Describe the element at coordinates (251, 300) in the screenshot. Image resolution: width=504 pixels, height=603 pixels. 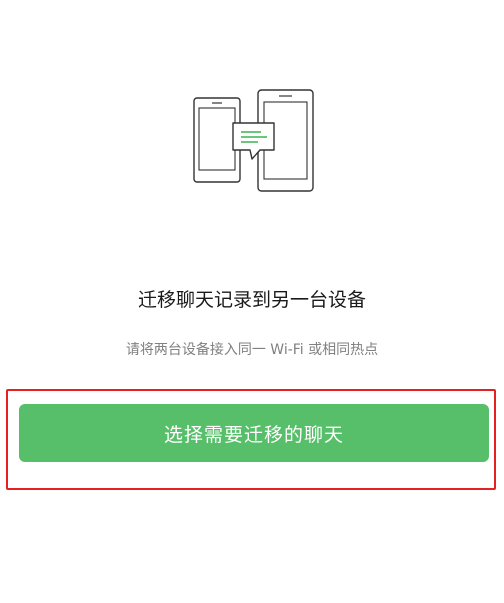
I see `page-title: 迁移聊天记录到另一台设备` at that location.